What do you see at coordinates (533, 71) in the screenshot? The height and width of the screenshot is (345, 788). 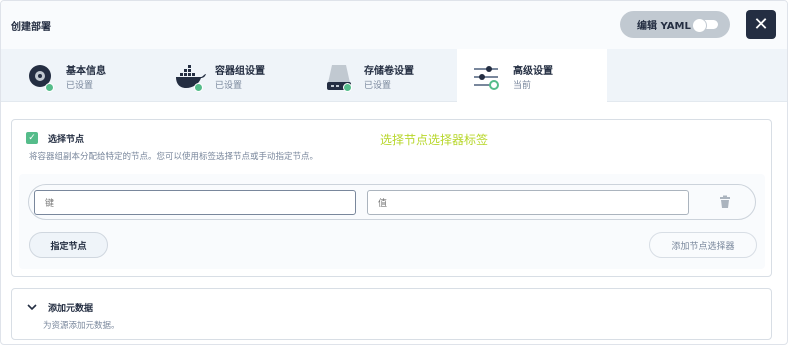 I see `tab-label: 高级设置` at bounding box center [533, 71].